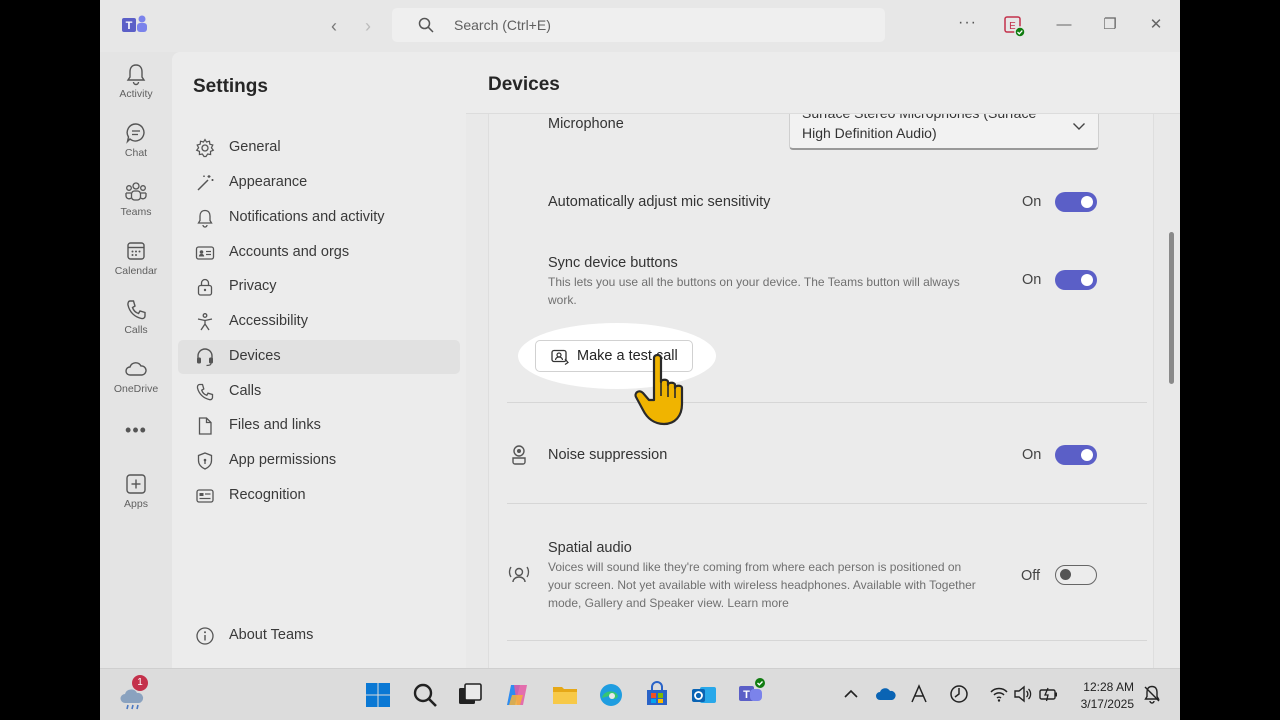 This screenshot has width=1280, height=720. What do you see at coordinates (205, 496) in the screenshot?
I see `recognition-icon` at bounding box center [205, 496].